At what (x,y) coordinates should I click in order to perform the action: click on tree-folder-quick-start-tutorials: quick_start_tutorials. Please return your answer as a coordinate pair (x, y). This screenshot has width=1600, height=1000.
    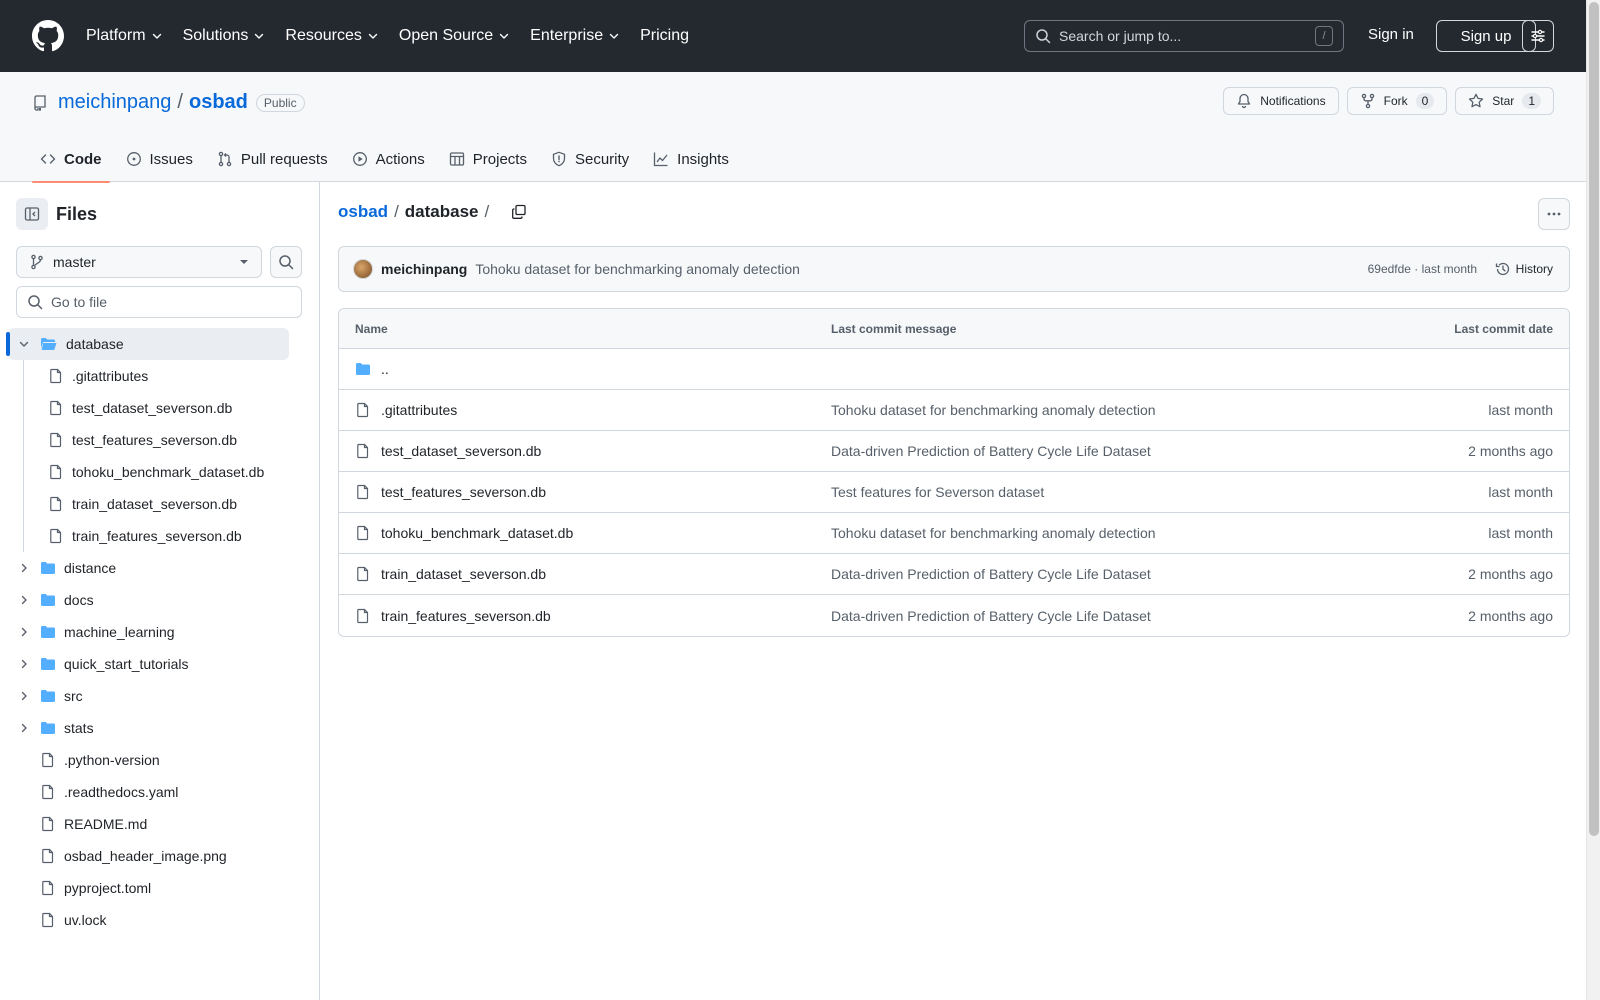
    Looking at the image, I should click on (160, 664).